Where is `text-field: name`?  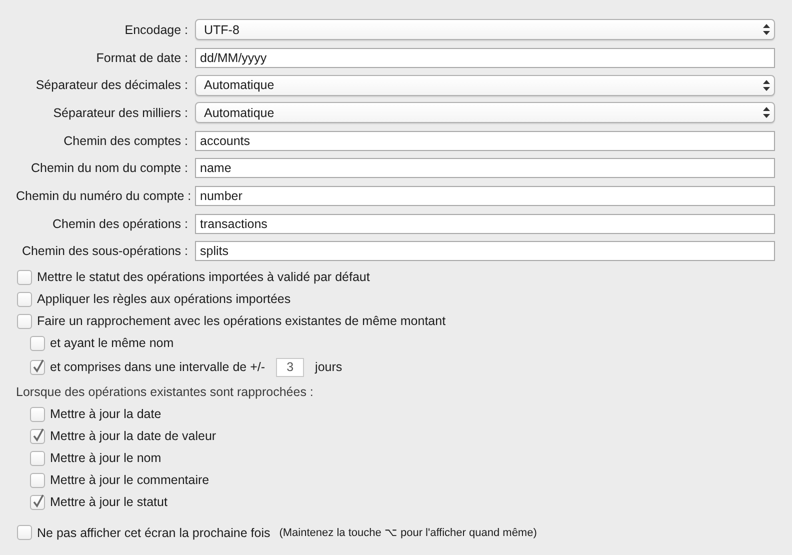 text-field: name is located at coordinates (485, 168).